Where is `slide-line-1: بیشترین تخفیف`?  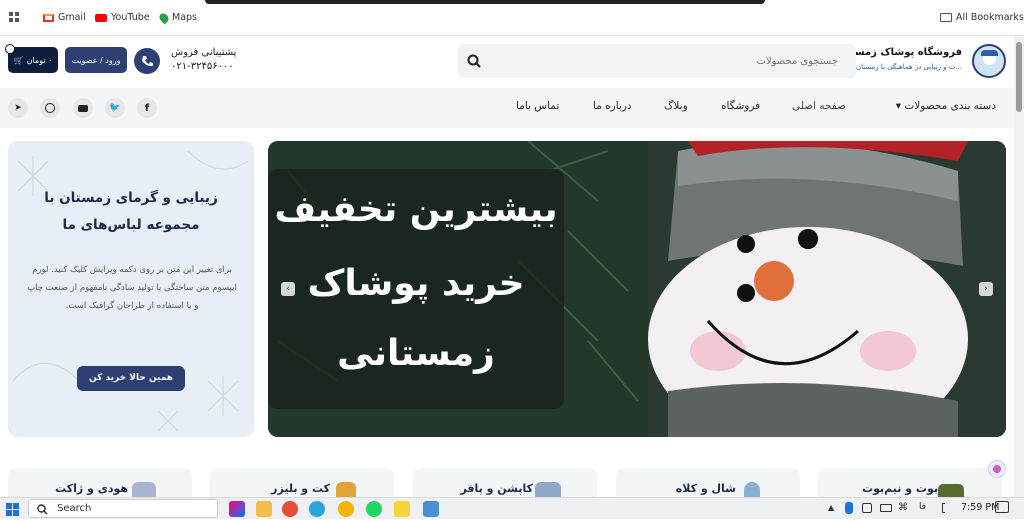
slide-line-1: بیشترین تخفیف is located at coordinates (416, 209).